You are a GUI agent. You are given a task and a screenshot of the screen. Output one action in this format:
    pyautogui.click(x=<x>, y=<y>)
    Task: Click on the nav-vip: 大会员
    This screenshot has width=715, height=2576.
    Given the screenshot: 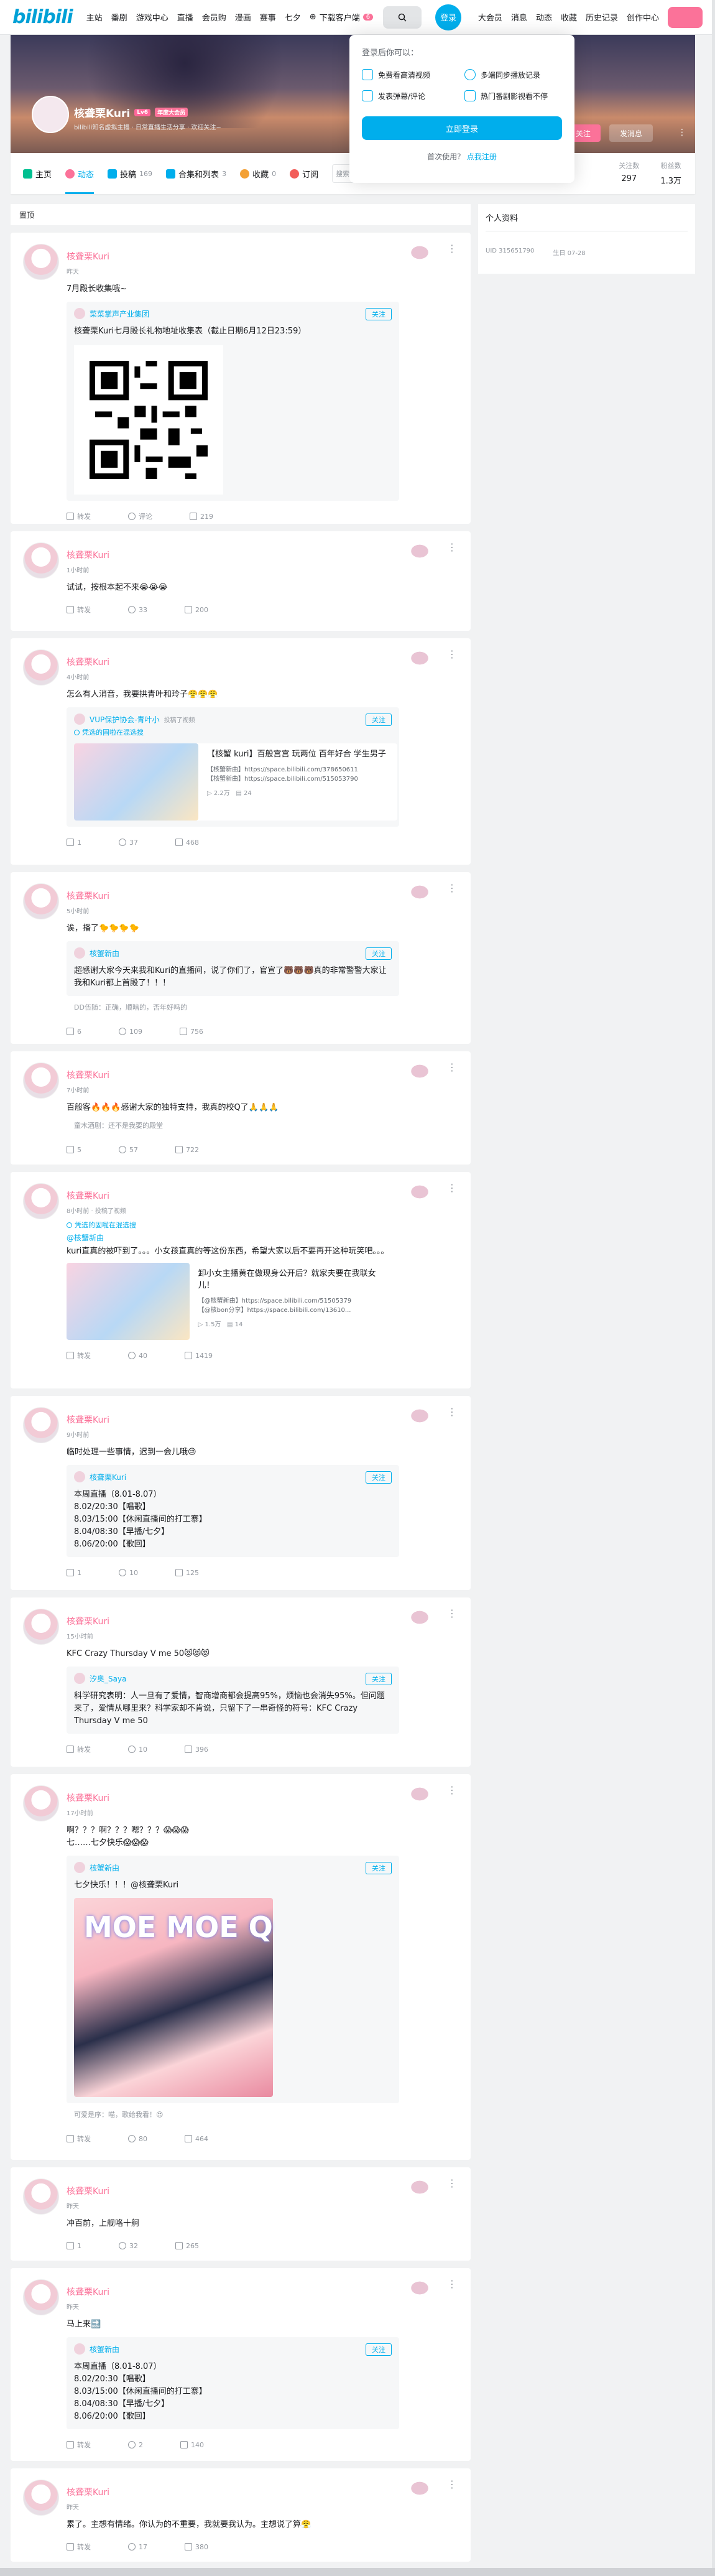 What is the action you would take?
    pyautogui.click(x=490, y=17)
    